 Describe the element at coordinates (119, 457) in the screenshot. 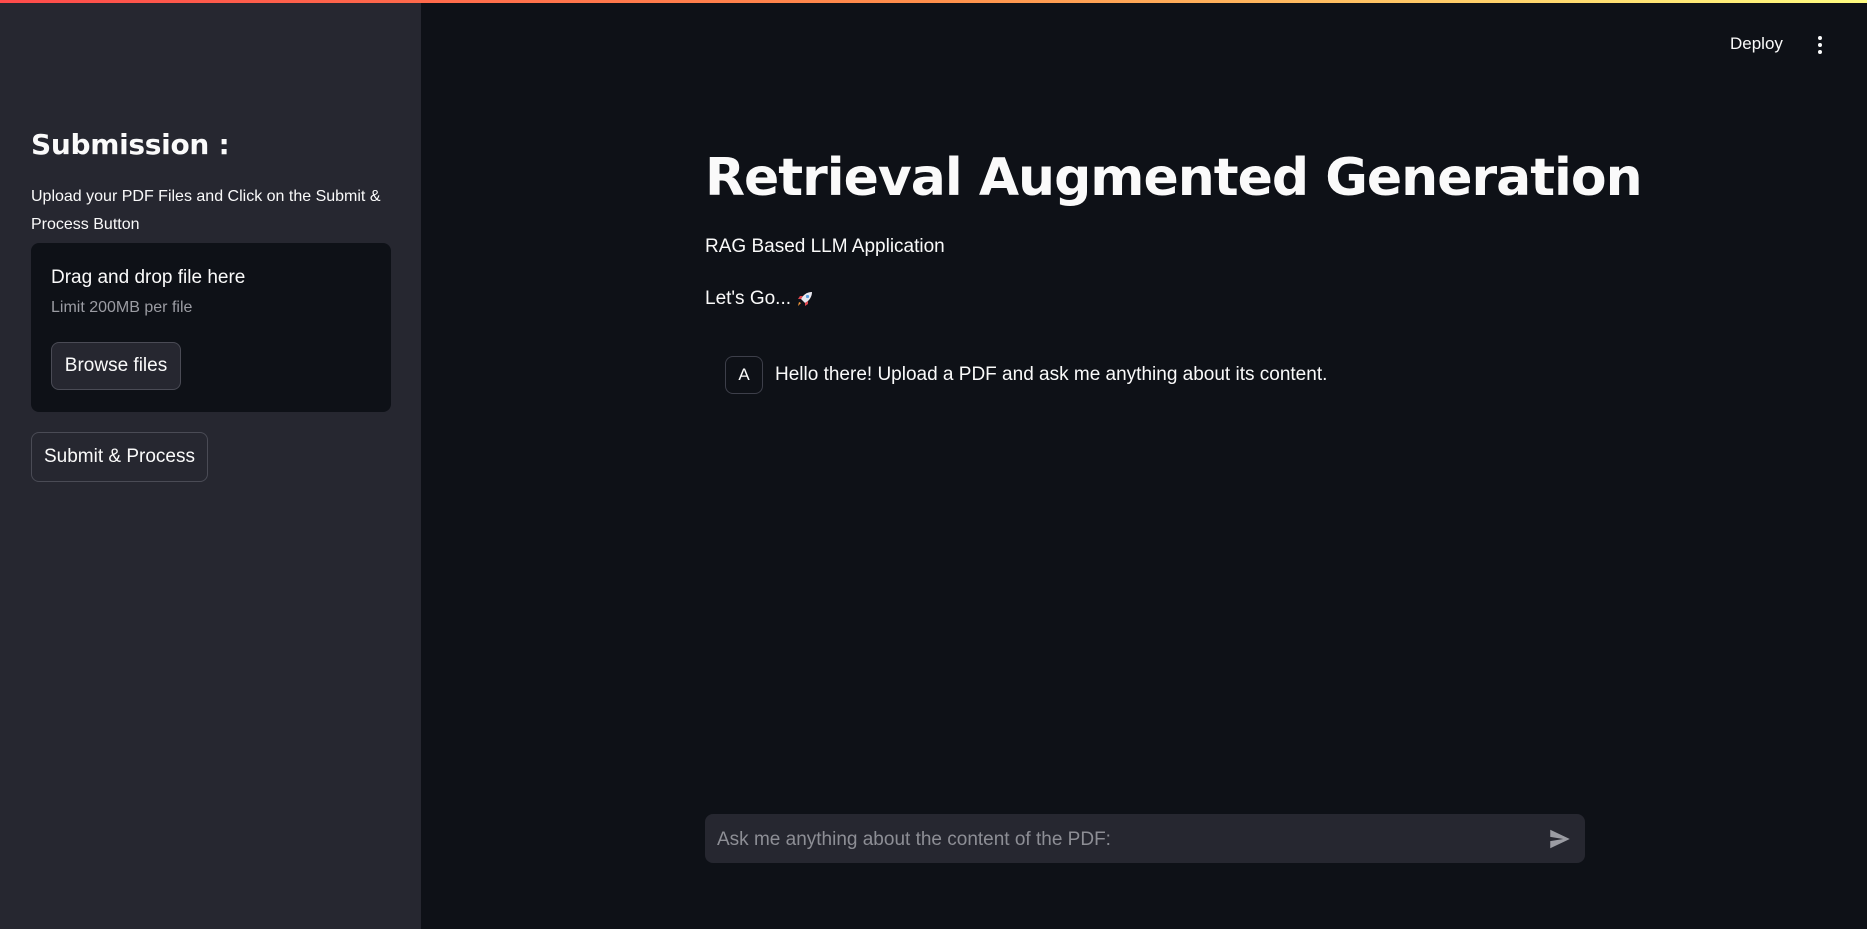

I see `submit-process-button: Submit & Process` at that location.